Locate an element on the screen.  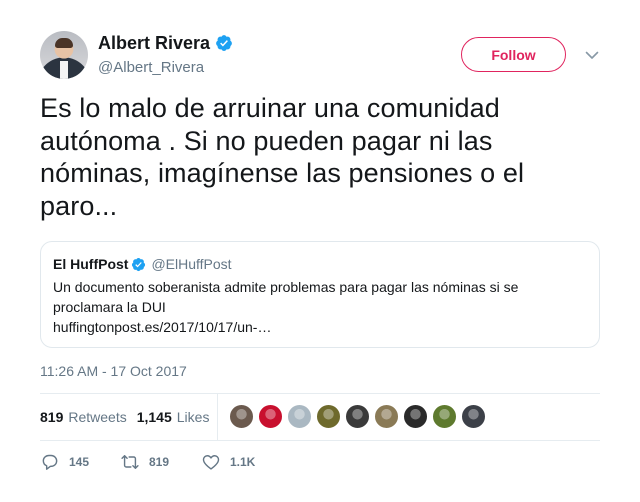
avatar-hair is located at coordinates (64, 43).